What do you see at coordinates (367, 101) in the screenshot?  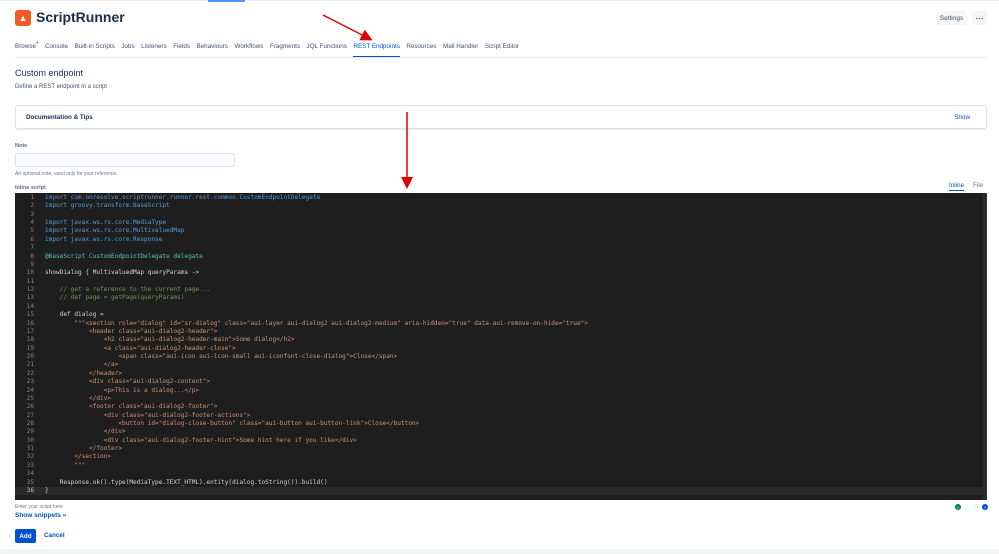 I see `annotation-arrows` at bounding box center [367, 101].